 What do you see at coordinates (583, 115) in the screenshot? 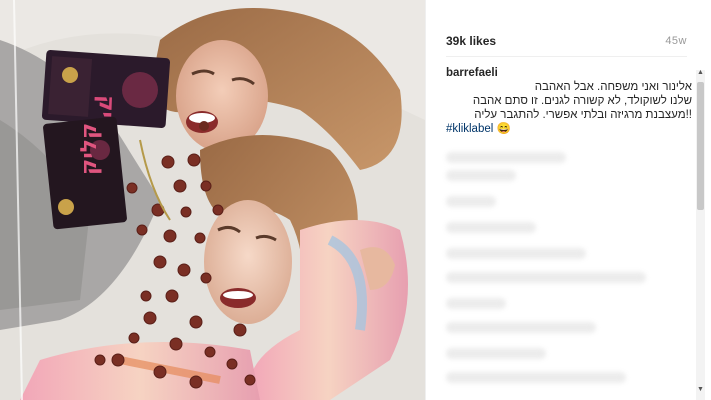
I see `caption-line-3: !!מעצבנת מרגיזה ובלתי אפשרי. להתגבר עליה` at bounding box center [583, 115].